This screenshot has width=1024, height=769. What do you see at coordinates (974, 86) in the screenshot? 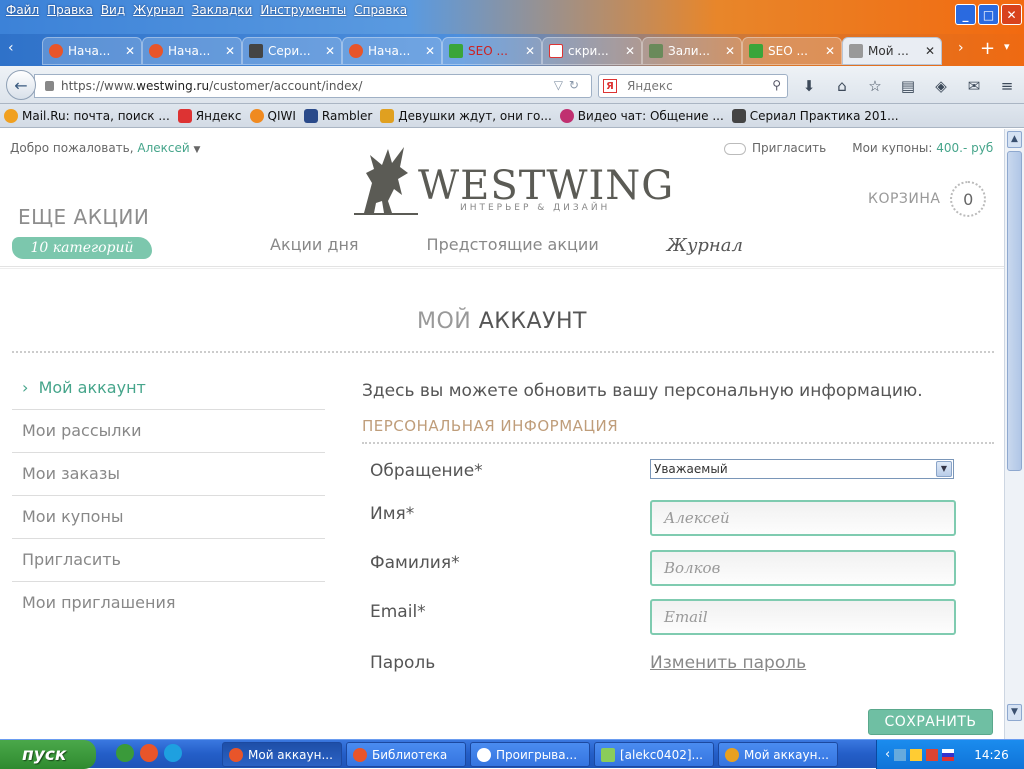
I see `mail-icon: ✉` at bounding box center [974, 86].